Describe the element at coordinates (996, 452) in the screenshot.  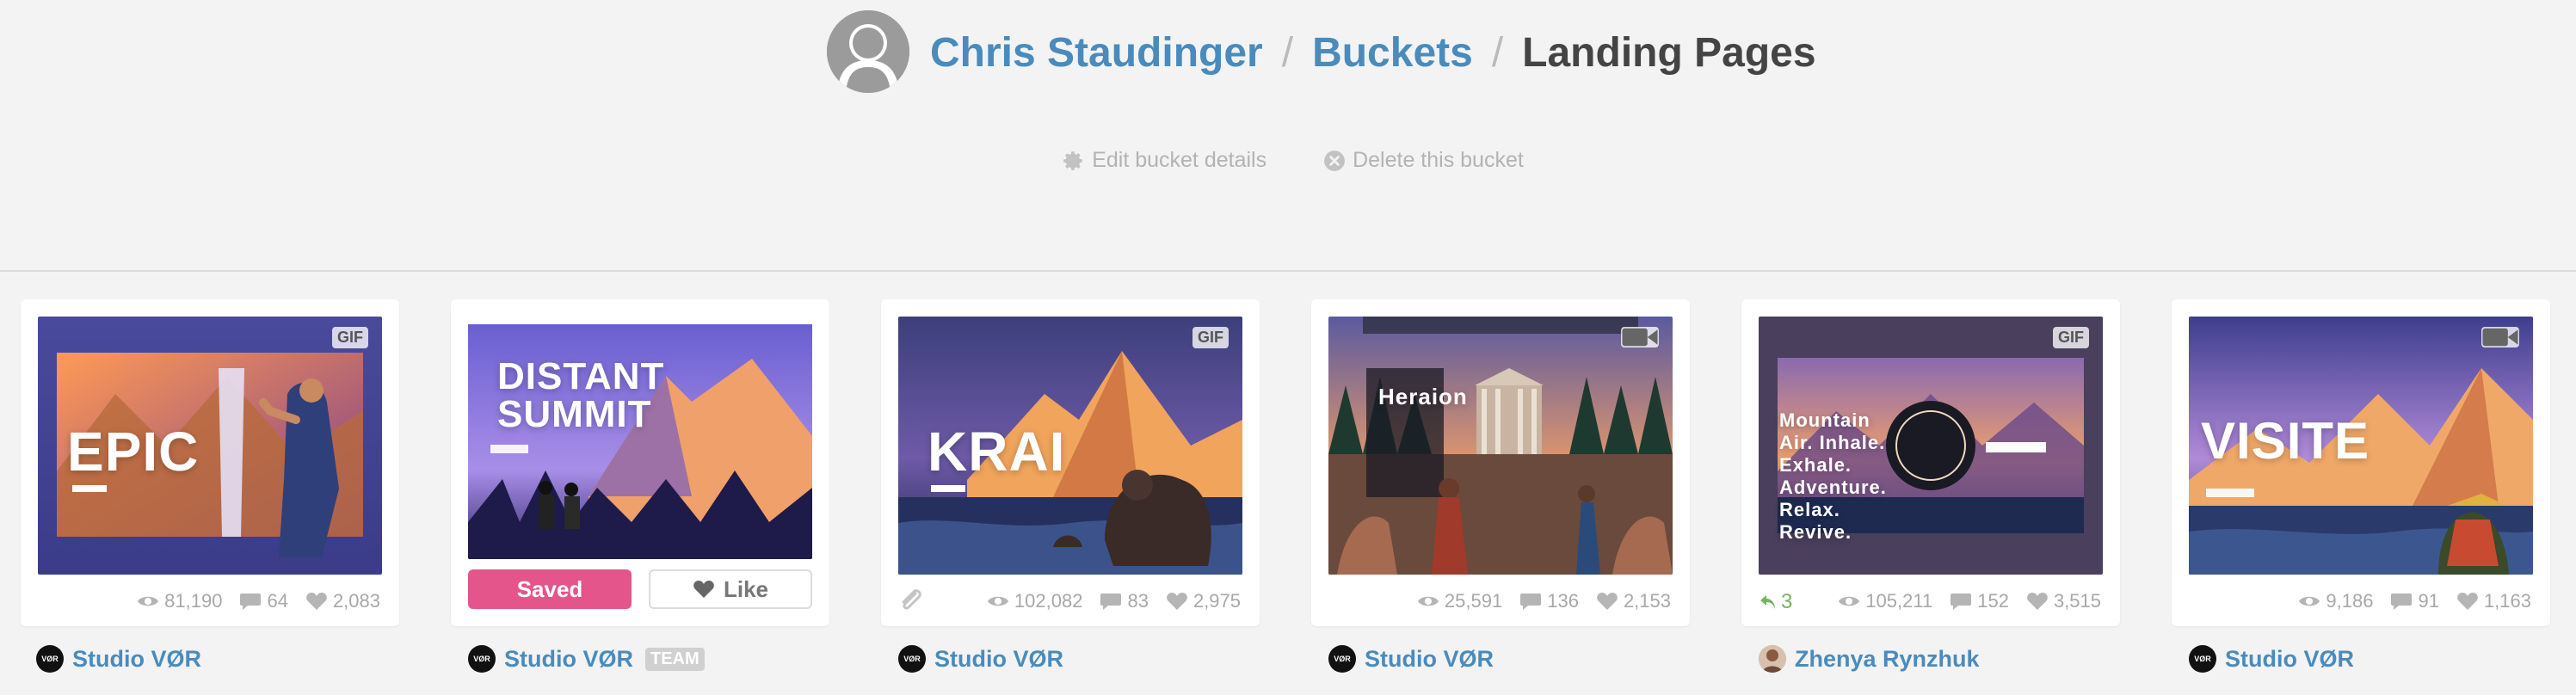
I see `shot-title: KRAI` at that location.